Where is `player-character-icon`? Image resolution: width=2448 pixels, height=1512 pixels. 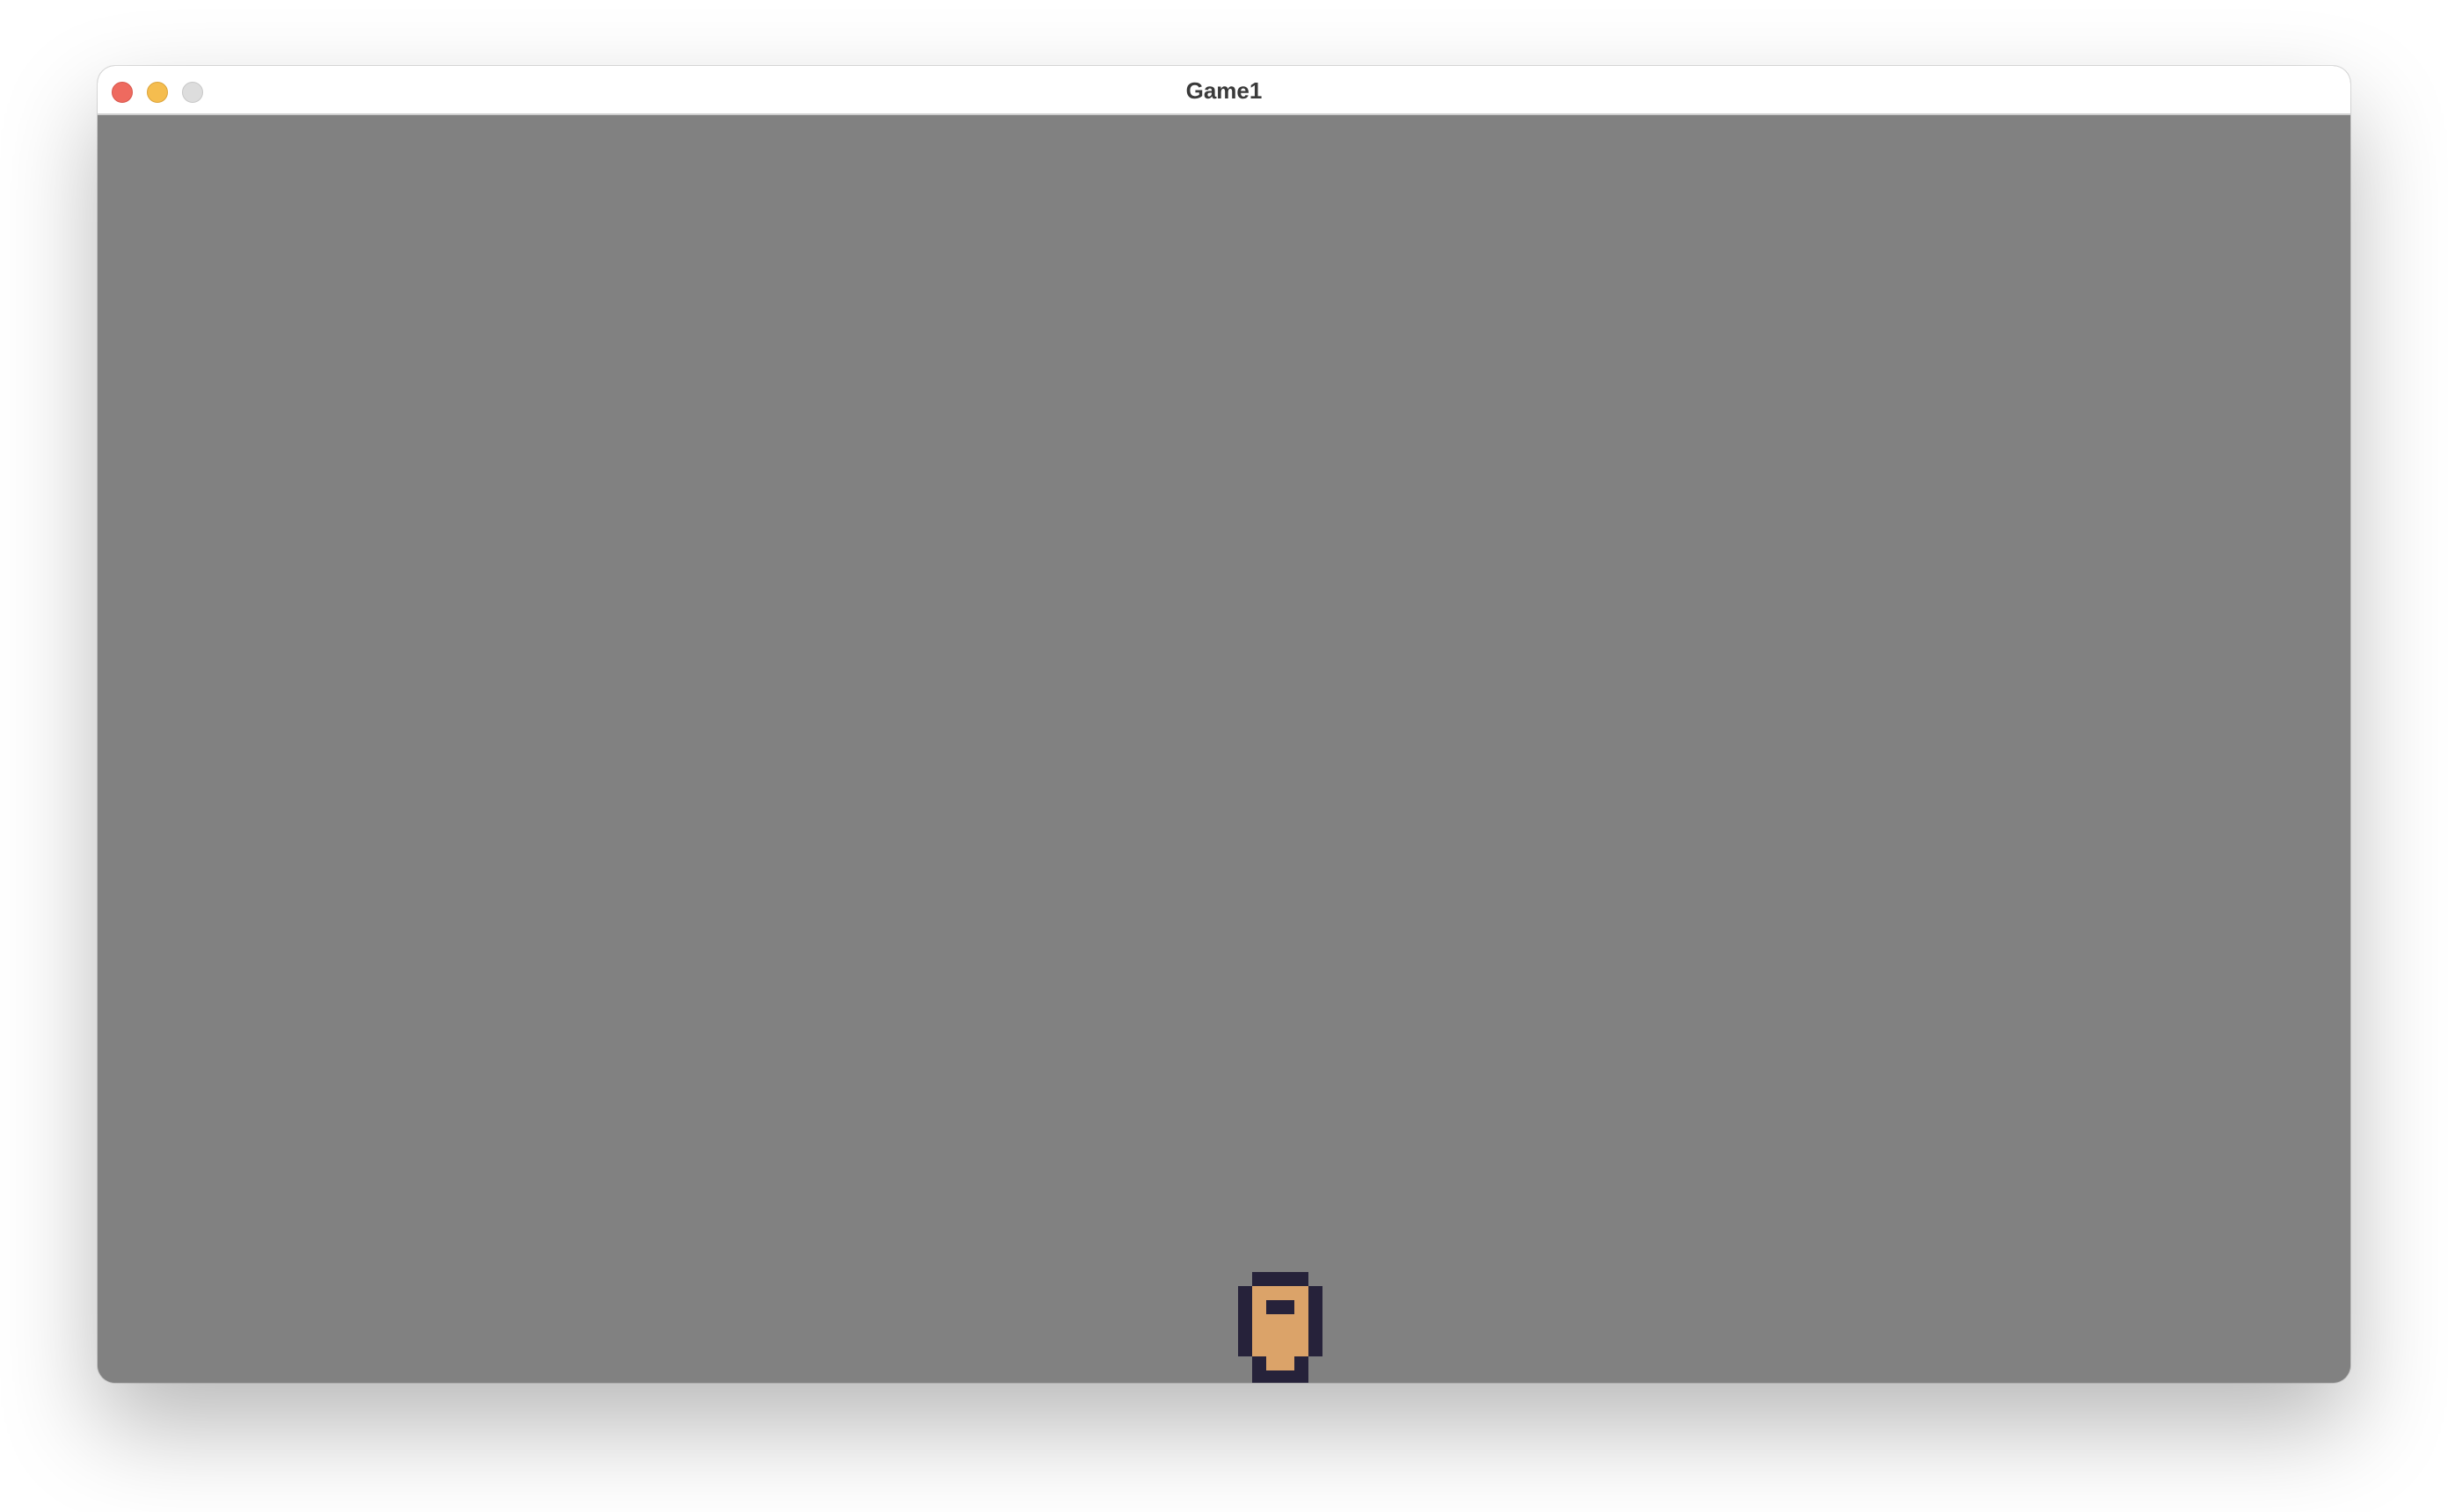
player-character-icon is located at coordinates (1280, 1328).